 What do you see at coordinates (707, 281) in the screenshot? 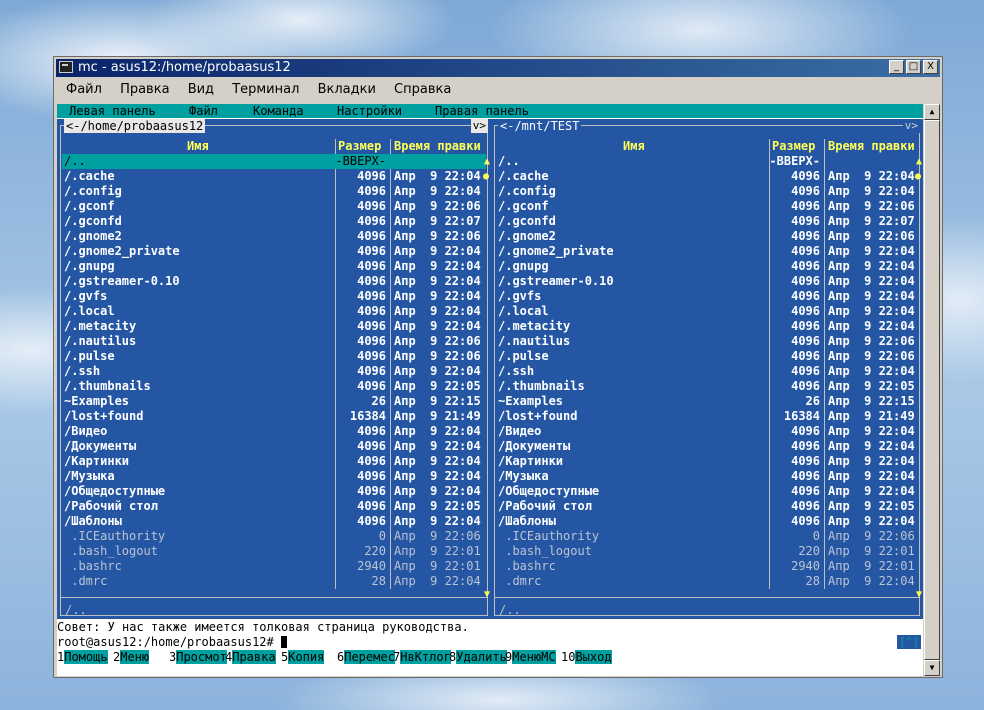
I see `right-file-row: /.gstreamer-0.10 4096 Апр 9 22:04` at bounding box center [707, 281].